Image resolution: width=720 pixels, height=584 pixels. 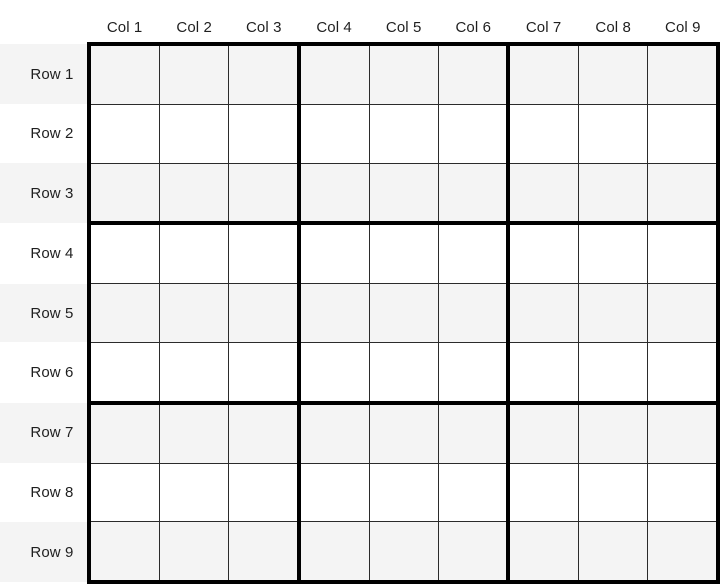 I want to click on cell-r3c9, so click(x=683, y=193).